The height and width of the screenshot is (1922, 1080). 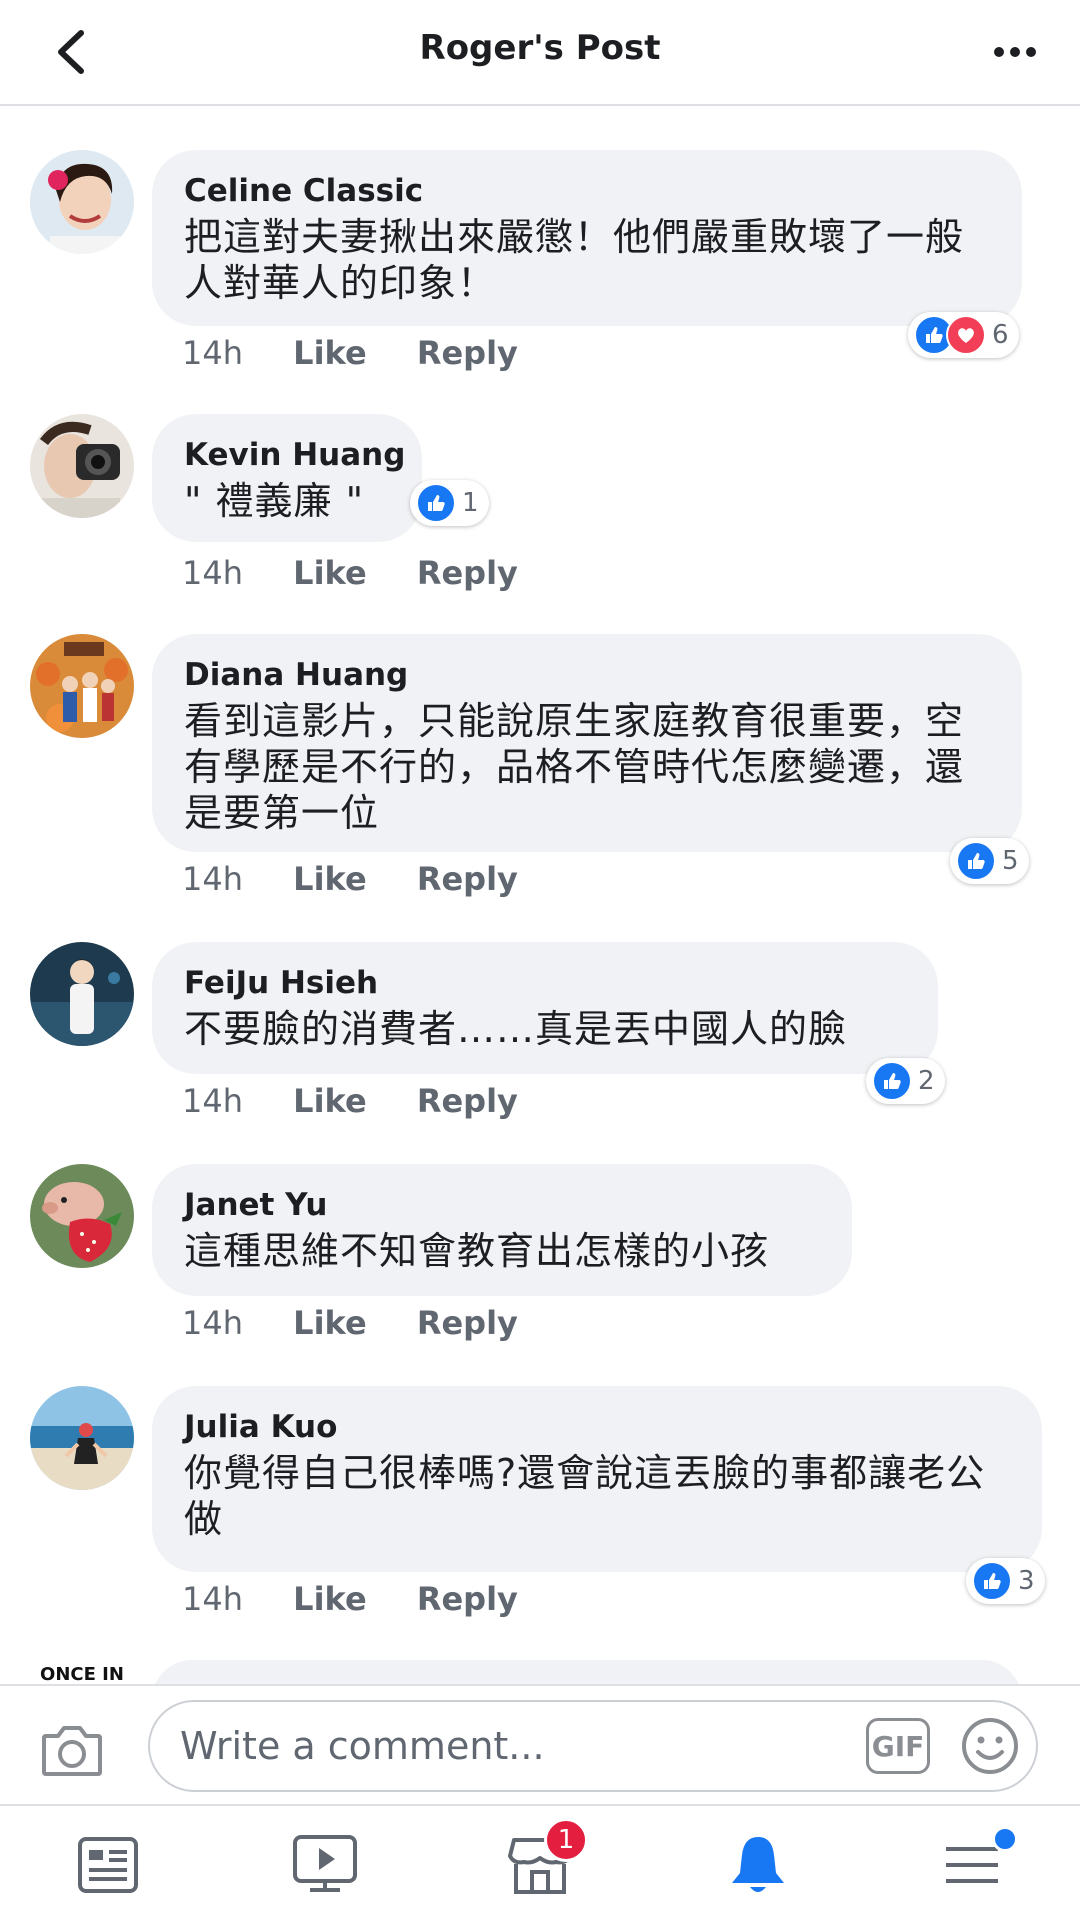 I want to click on nav-marketplace: 1, so click(x=544, y=1859).